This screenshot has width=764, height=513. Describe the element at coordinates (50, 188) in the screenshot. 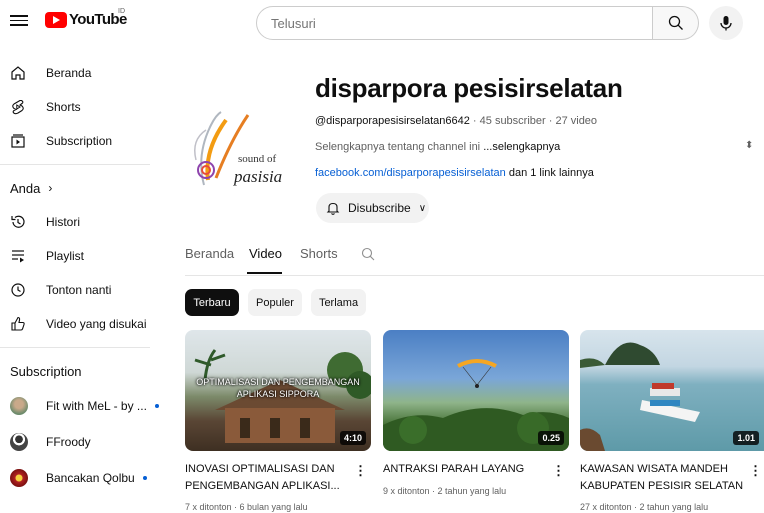

I see `chevron-right-icon: ›` at that location.